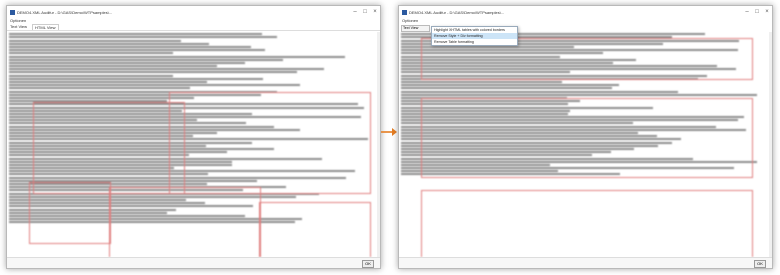 This screenshot has height=275, width=780. Describe the element at coordinates (18, 27) in the screenshot. I see `tab-text-view: Text View` at that location.